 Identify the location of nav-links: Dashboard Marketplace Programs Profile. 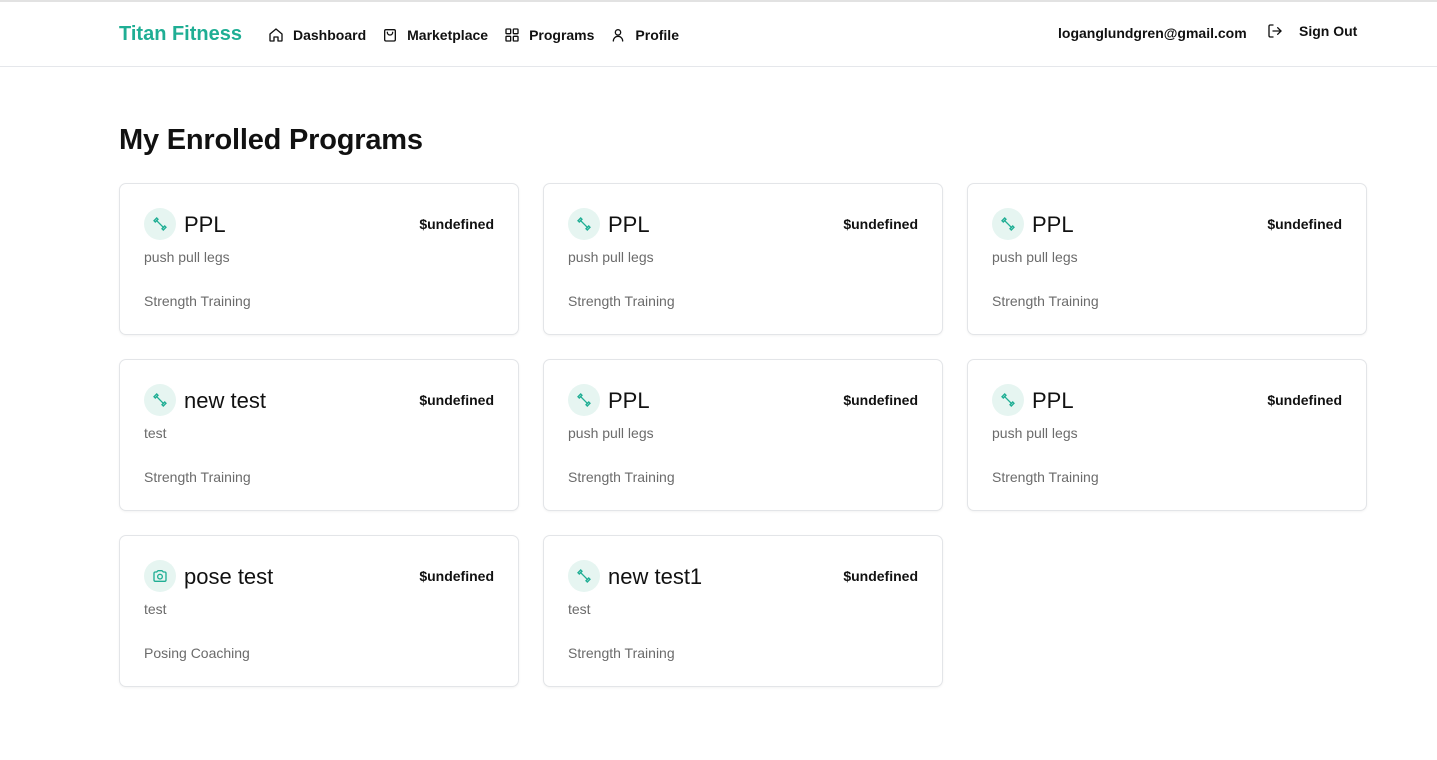
(481, 34).